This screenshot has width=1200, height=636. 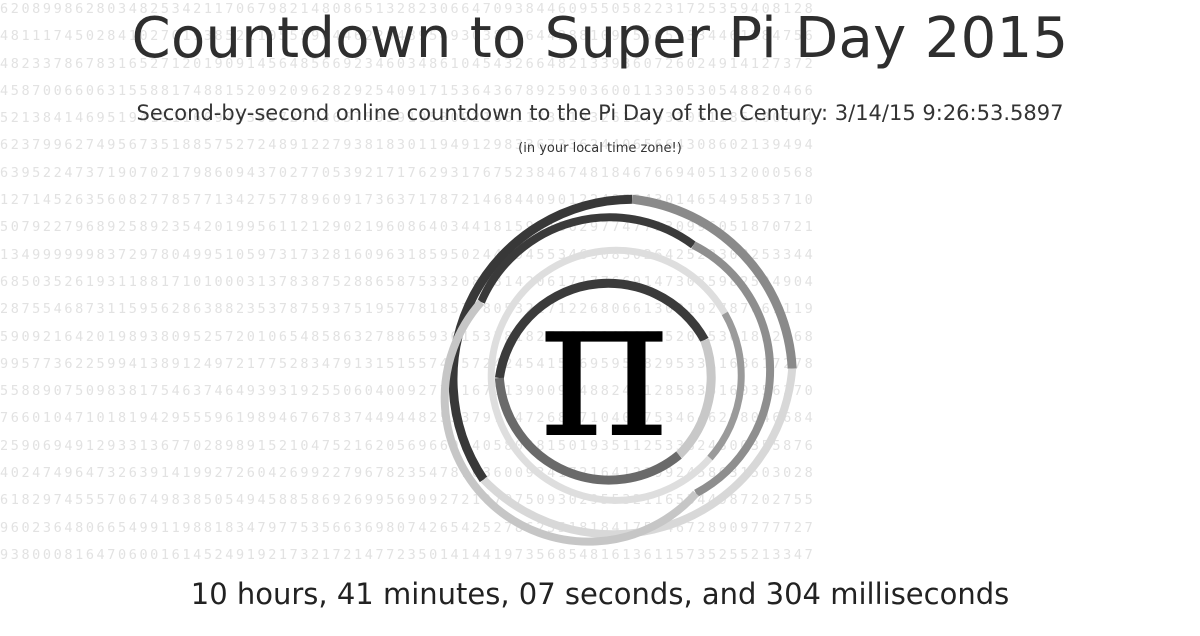 I want to click on timezone-note: (in your local time zone!), so click(x=600, y=148).